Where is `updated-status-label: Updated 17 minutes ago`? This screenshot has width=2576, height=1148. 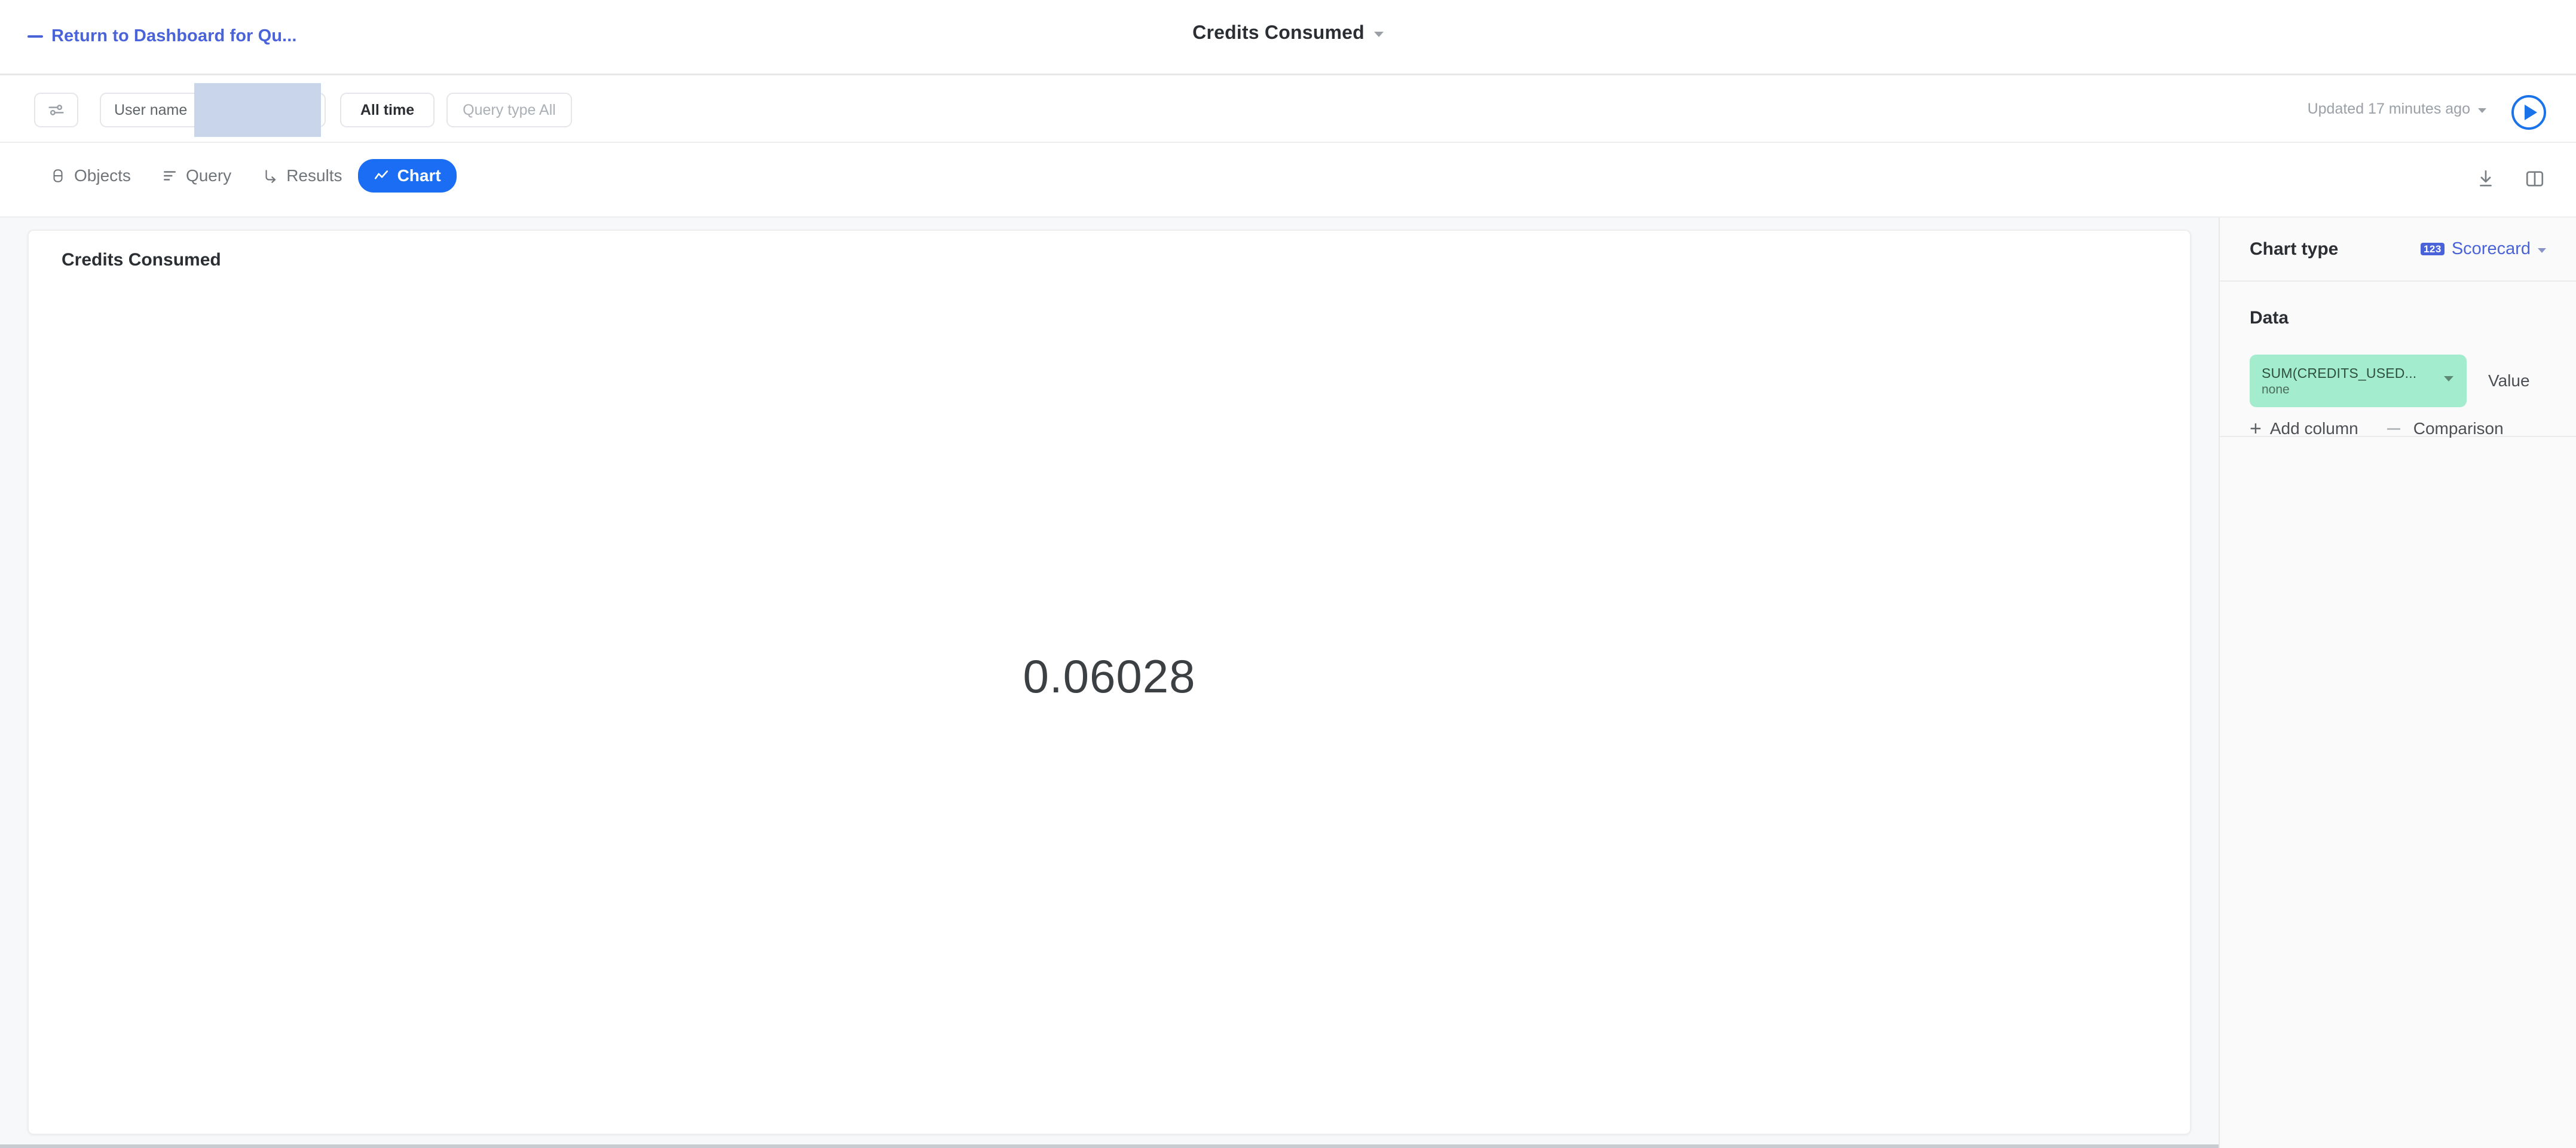 updated-status-label: Updated 17 minutes ago is located at coordinates (2388, 108).